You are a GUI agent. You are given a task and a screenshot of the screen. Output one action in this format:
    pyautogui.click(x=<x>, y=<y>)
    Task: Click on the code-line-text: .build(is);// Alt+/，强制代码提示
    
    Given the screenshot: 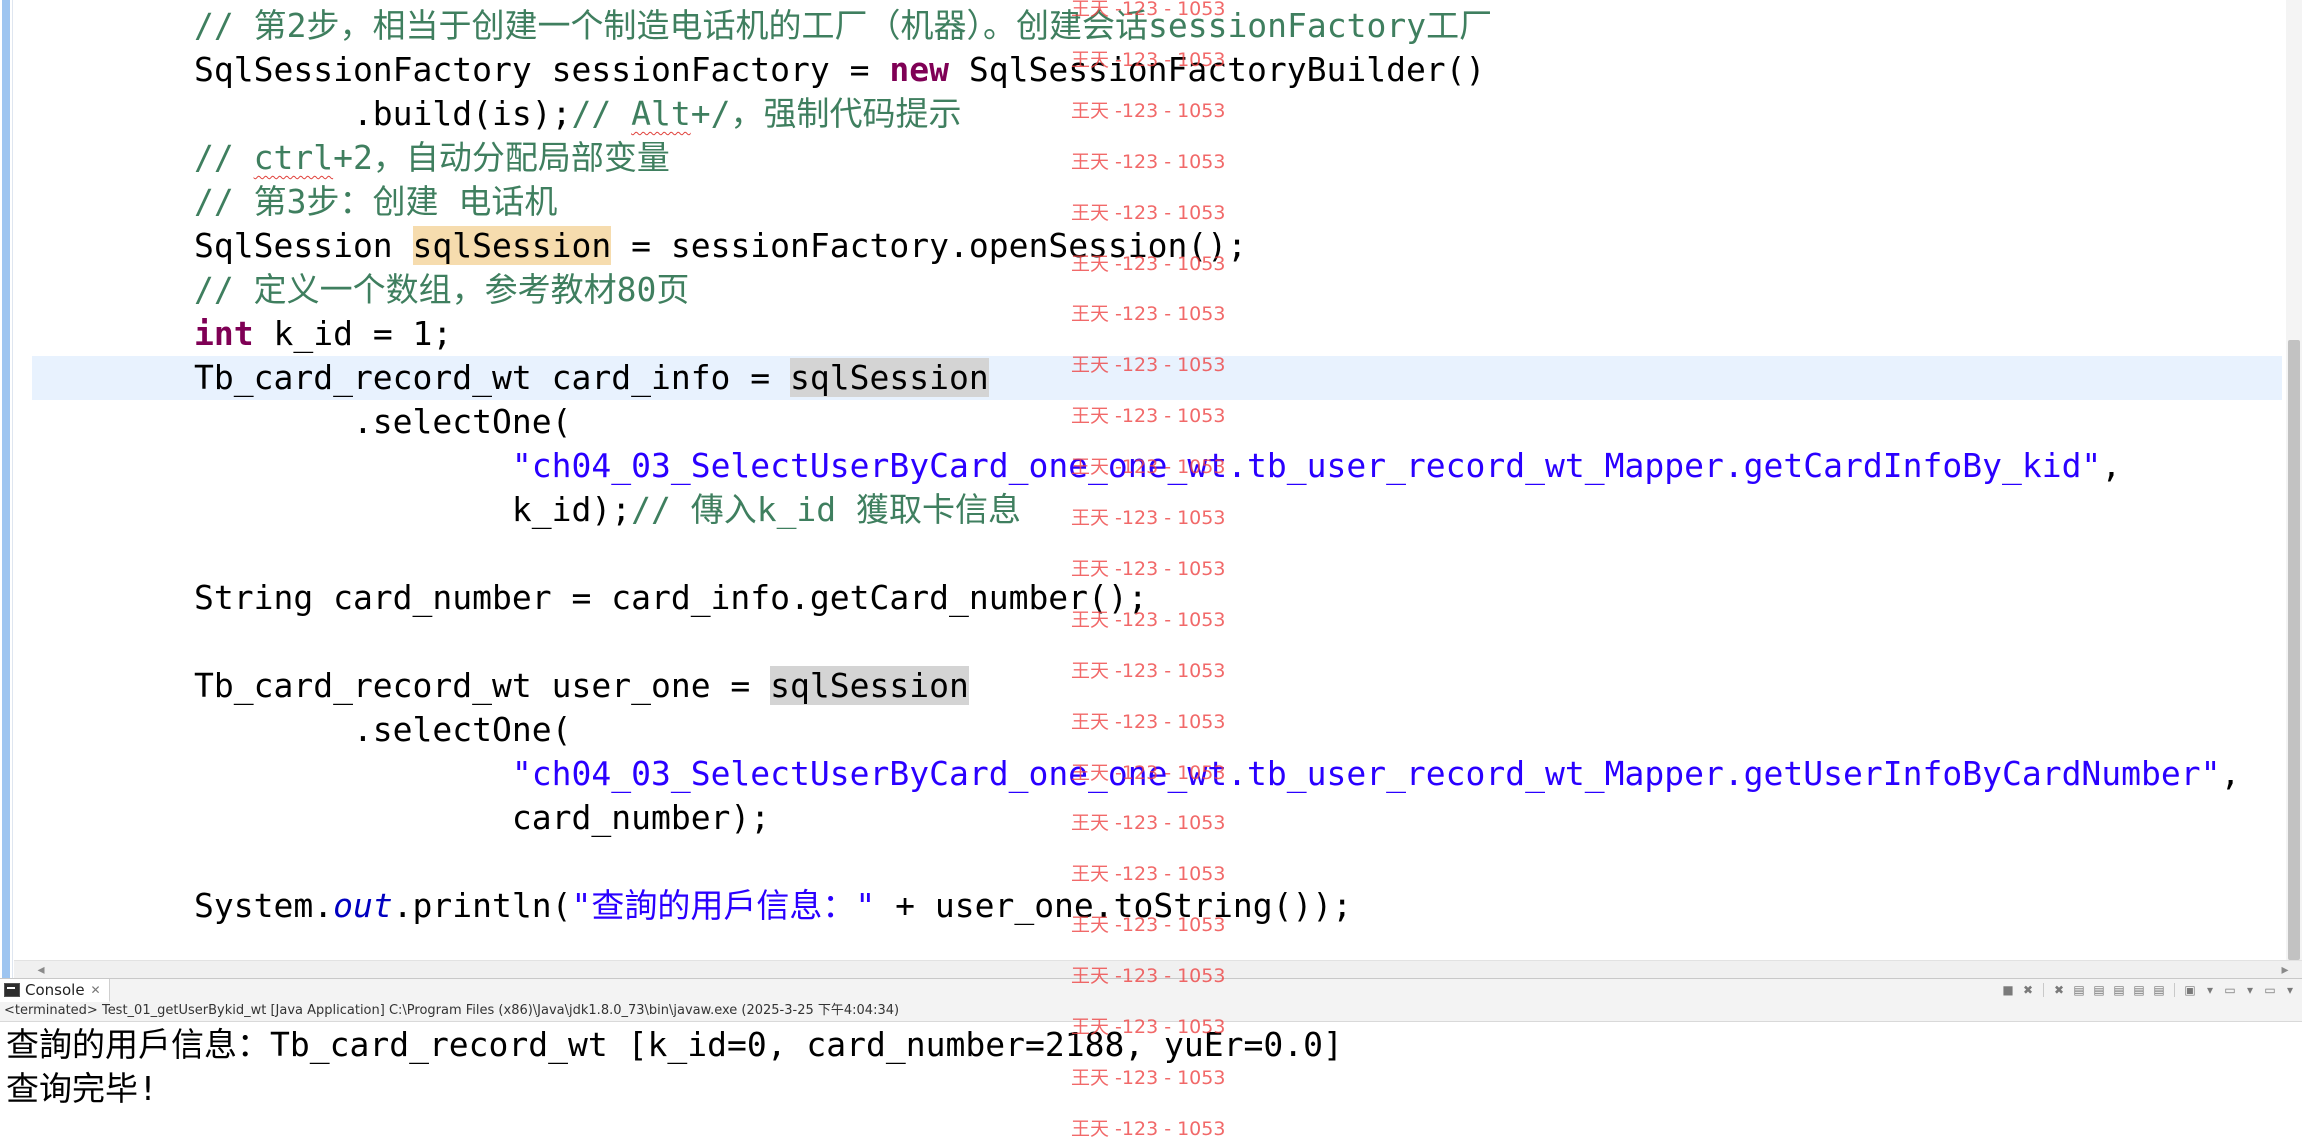 What is the action you would take?
    pyautogui.click(x=578, y=114)
    